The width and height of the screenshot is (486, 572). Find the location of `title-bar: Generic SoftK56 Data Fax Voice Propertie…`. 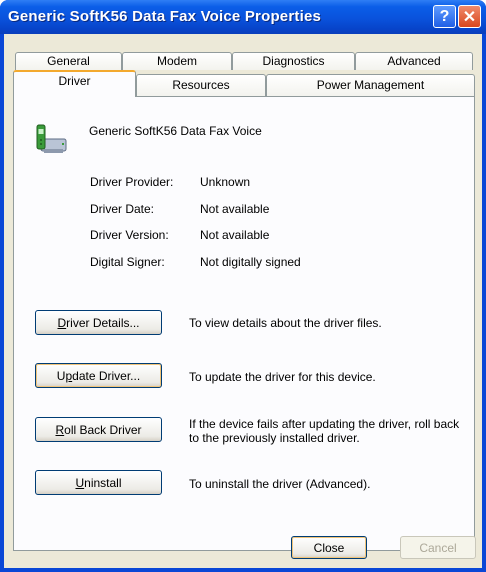

title-bar: Generic SoftK56 Data Fax Voice Propertie… is located at coordinates (243, 17).